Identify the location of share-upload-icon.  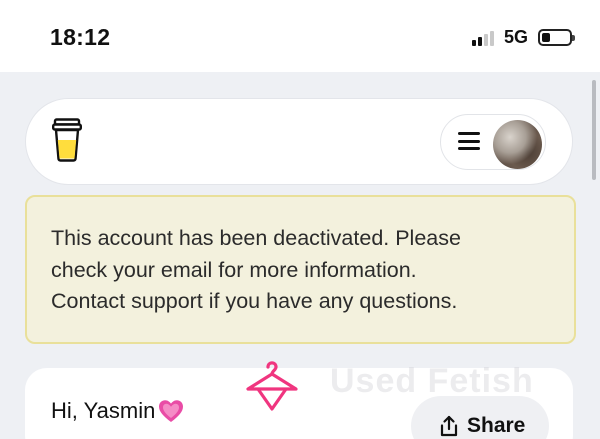
(449, 426).